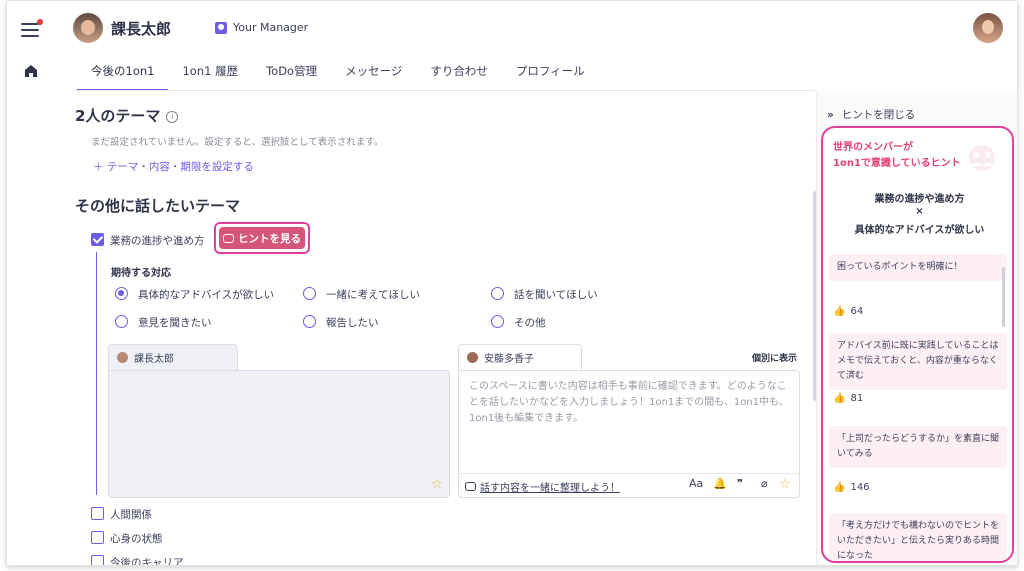 Image resolution: width=1024 pixels, height=571 pixels. What do you see at coordinates (878, 115) in the screenshot?
I see `close-hint-label: ヒントを閉じる` at bounding box center [878, 115].